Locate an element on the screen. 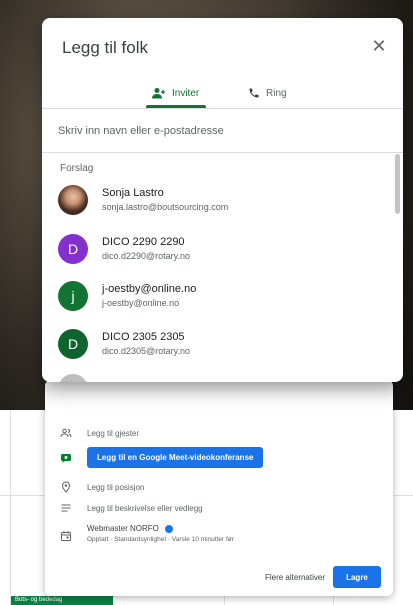 This screenshot has height=605, width=413. add-location-row: Legg til posisjon is located at coordinates (101, 487).